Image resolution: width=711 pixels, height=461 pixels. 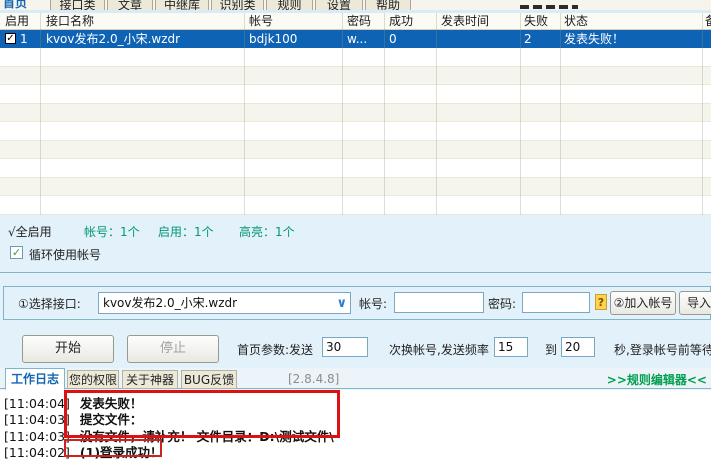 I want to click on to-label: 到, so click(x=551, y=350).